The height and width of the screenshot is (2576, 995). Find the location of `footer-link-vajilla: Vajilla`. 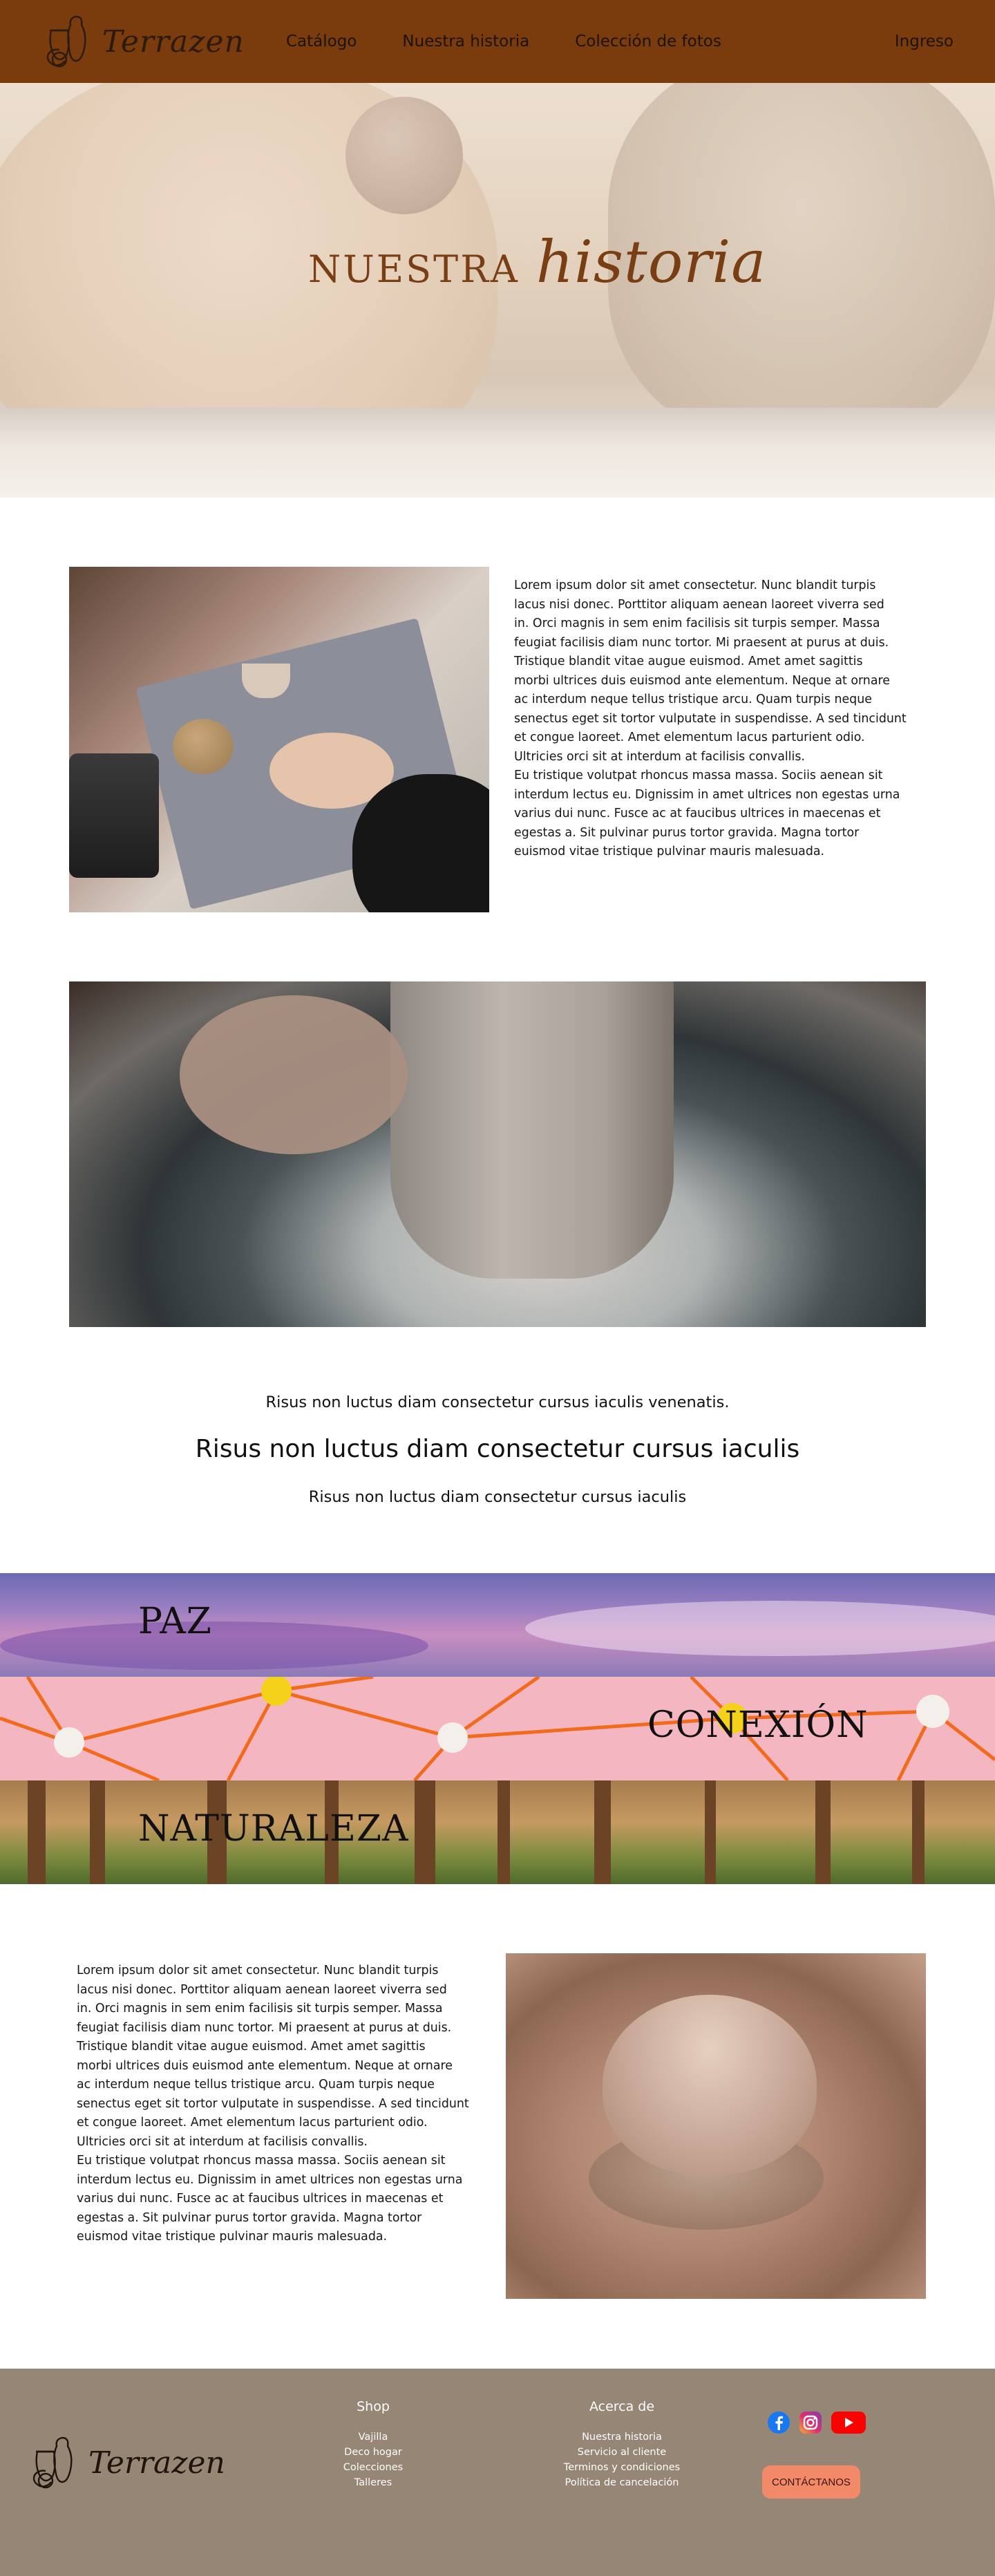

footer-link-vajilla: Vajilla is located at coordinates (373, 2437).